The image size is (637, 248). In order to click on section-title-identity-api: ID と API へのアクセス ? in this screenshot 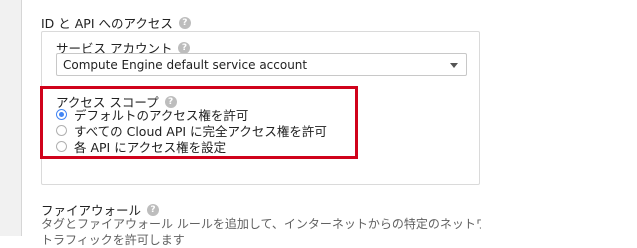, I will do `click(116, 22)`.